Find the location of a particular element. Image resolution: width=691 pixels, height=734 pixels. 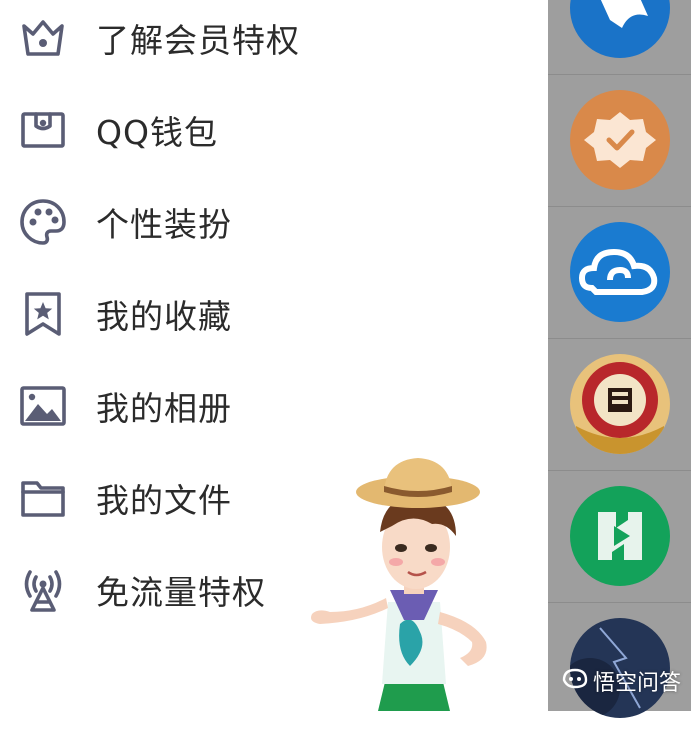

menu-item-albums: 我的相册 is located at coordinates (274, 406).